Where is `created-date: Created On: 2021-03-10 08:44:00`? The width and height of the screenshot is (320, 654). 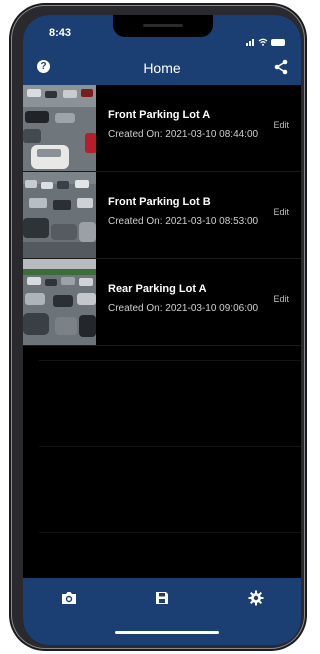
created-date: Created On: 2021-03-10 08:44:00 is located at coordinates (183, 134).